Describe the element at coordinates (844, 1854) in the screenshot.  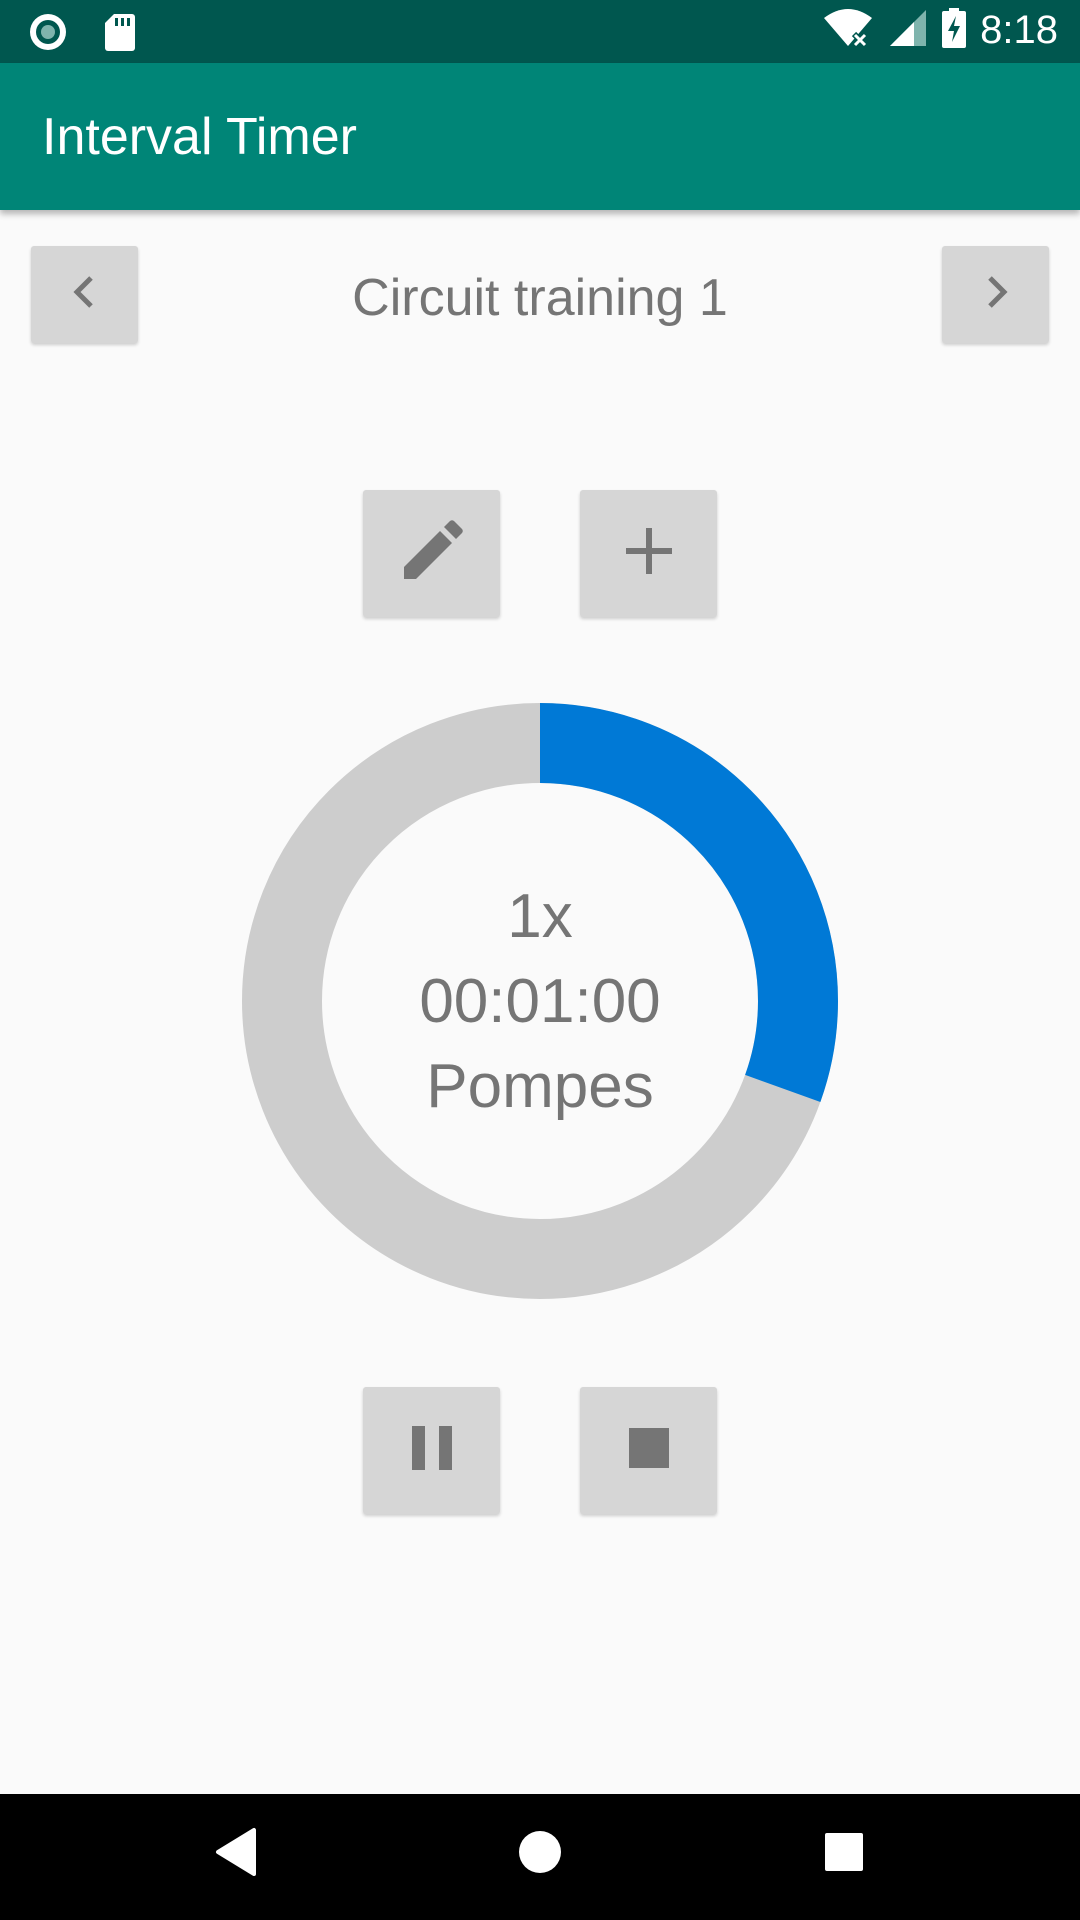
I see `recents-icon` at that location.